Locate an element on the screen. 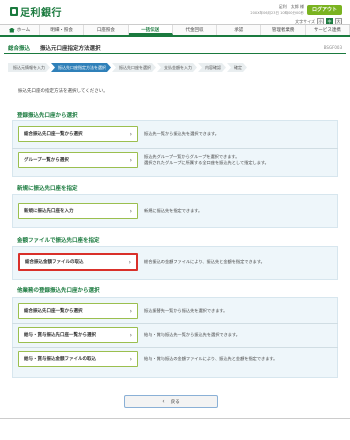  back-button: ‹ 戻る is located at coordinates (171, 401).